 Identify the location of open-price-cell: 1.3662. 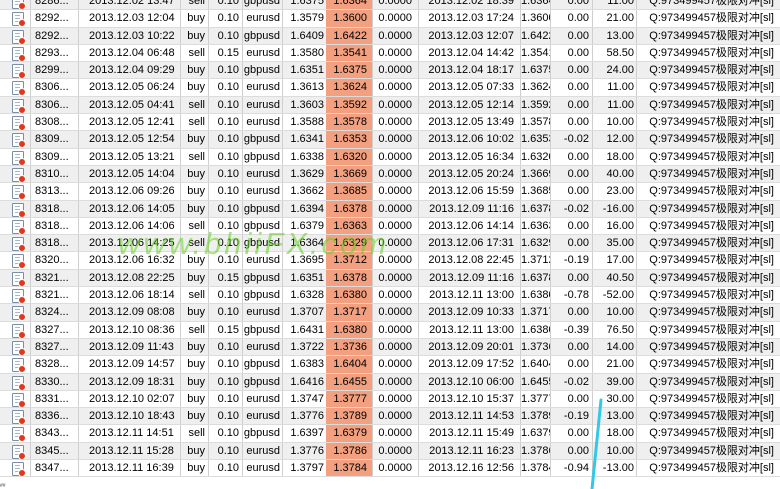
(304, 191).